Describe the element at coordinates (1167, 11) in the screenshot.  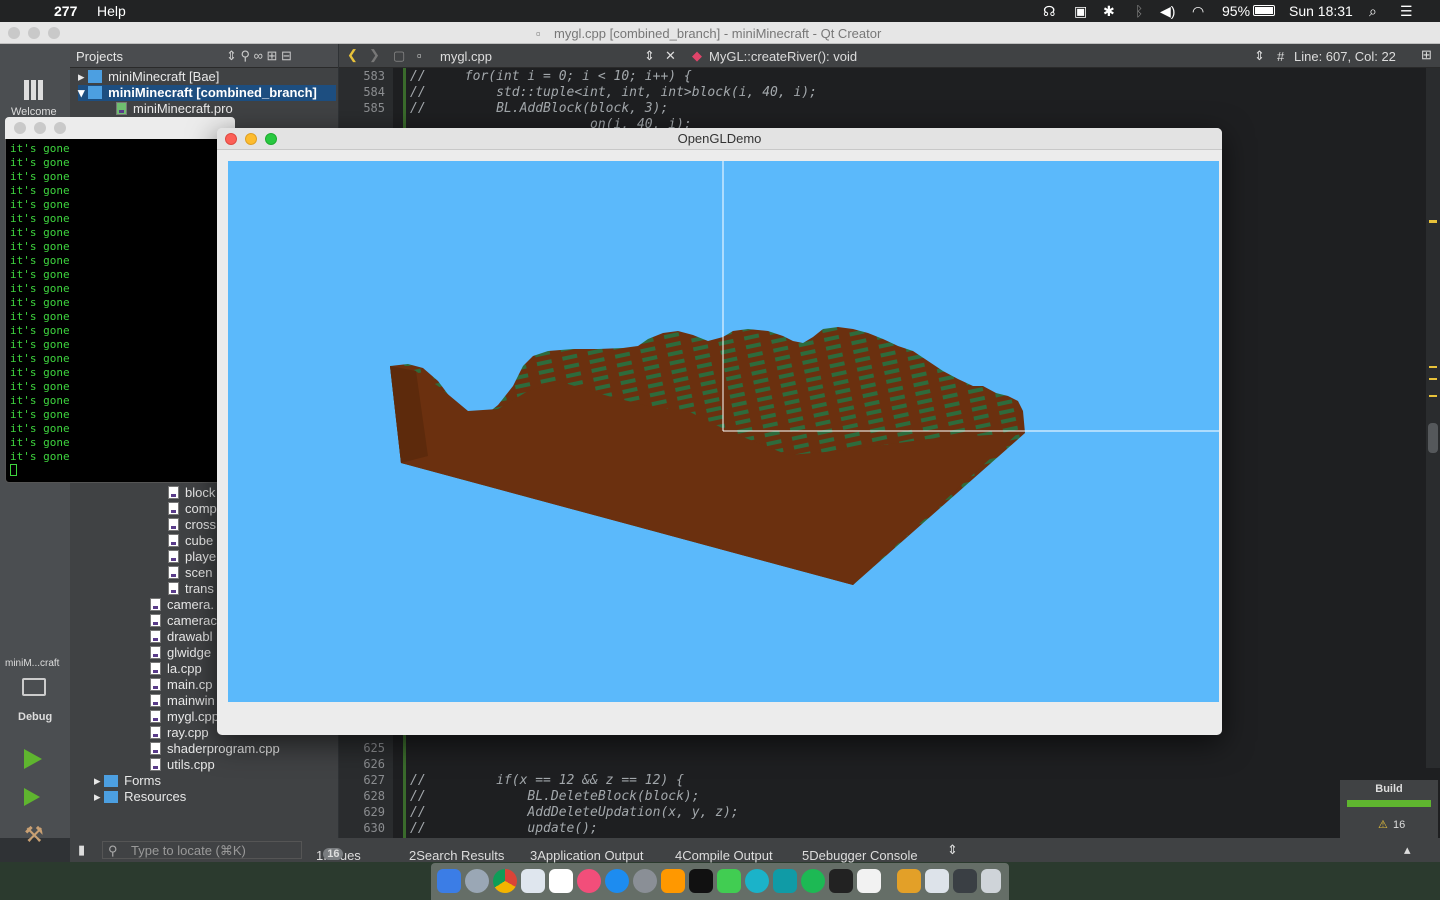
I see `volume-icon: ◀)` at that location.